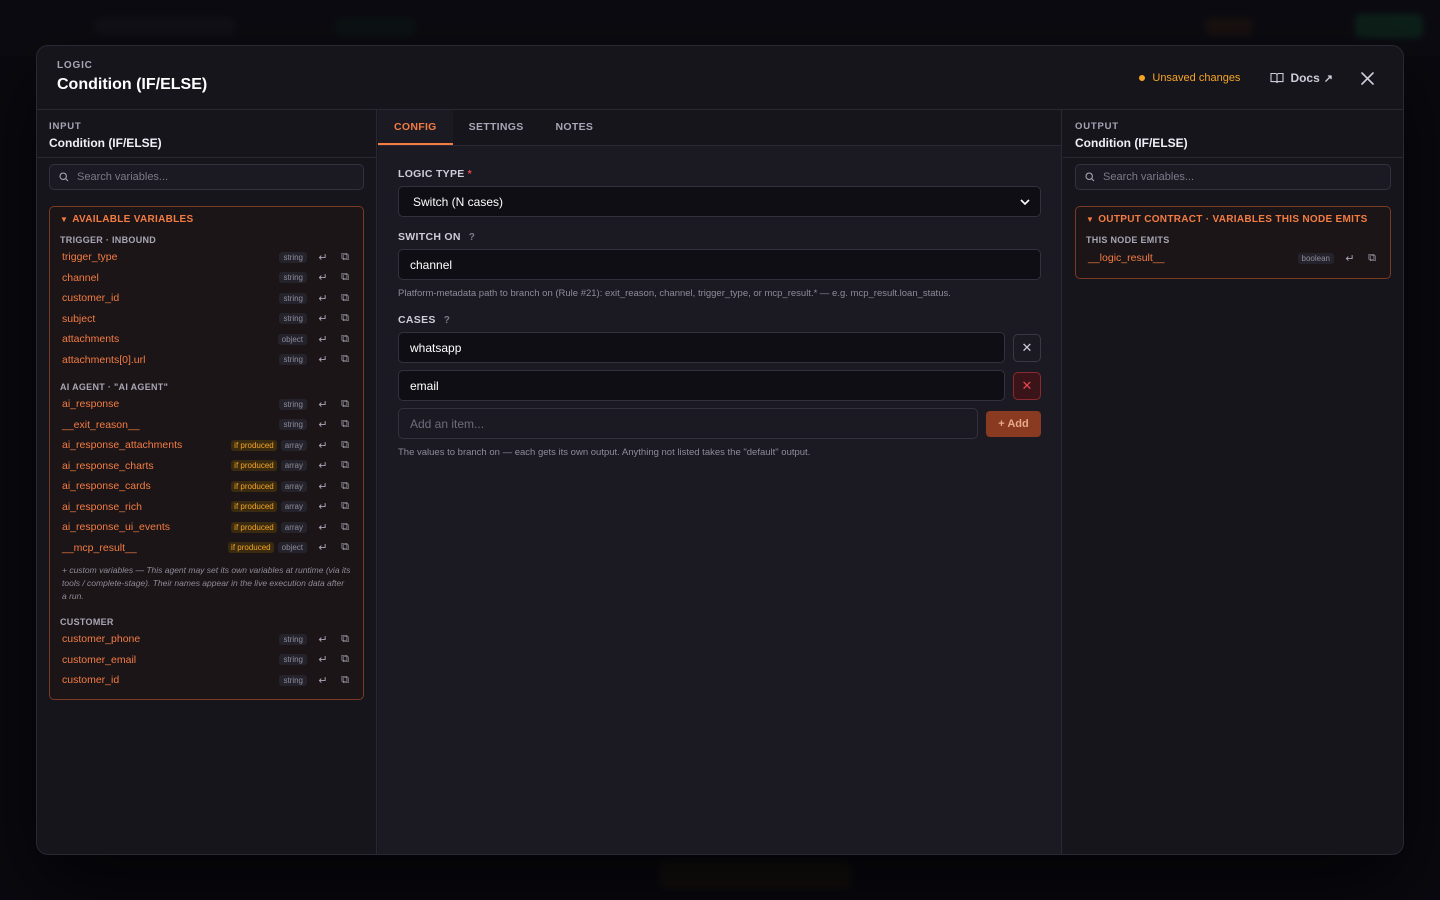 The height and width of the screenshot is (900, 1440). Describe the element at coordinates (1131, 143) in the screenshot. I see `output-title: Condition (IF/ELSE)` at that location.